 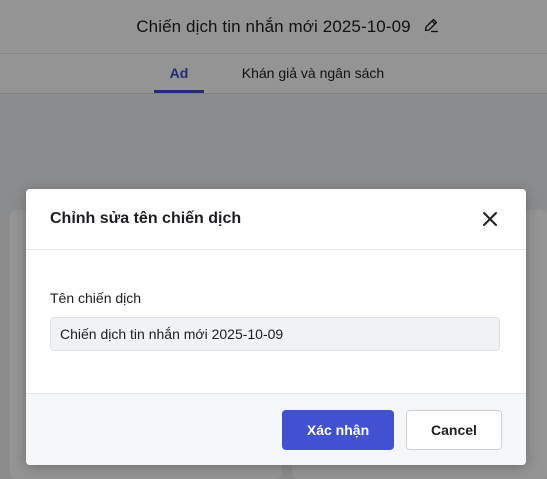 What do you see at coordinates (276, 219) in the screenshot?
I see `dialog-header: Chỉnh sửa tên chiến dịch` at bounding box center [276, 219].